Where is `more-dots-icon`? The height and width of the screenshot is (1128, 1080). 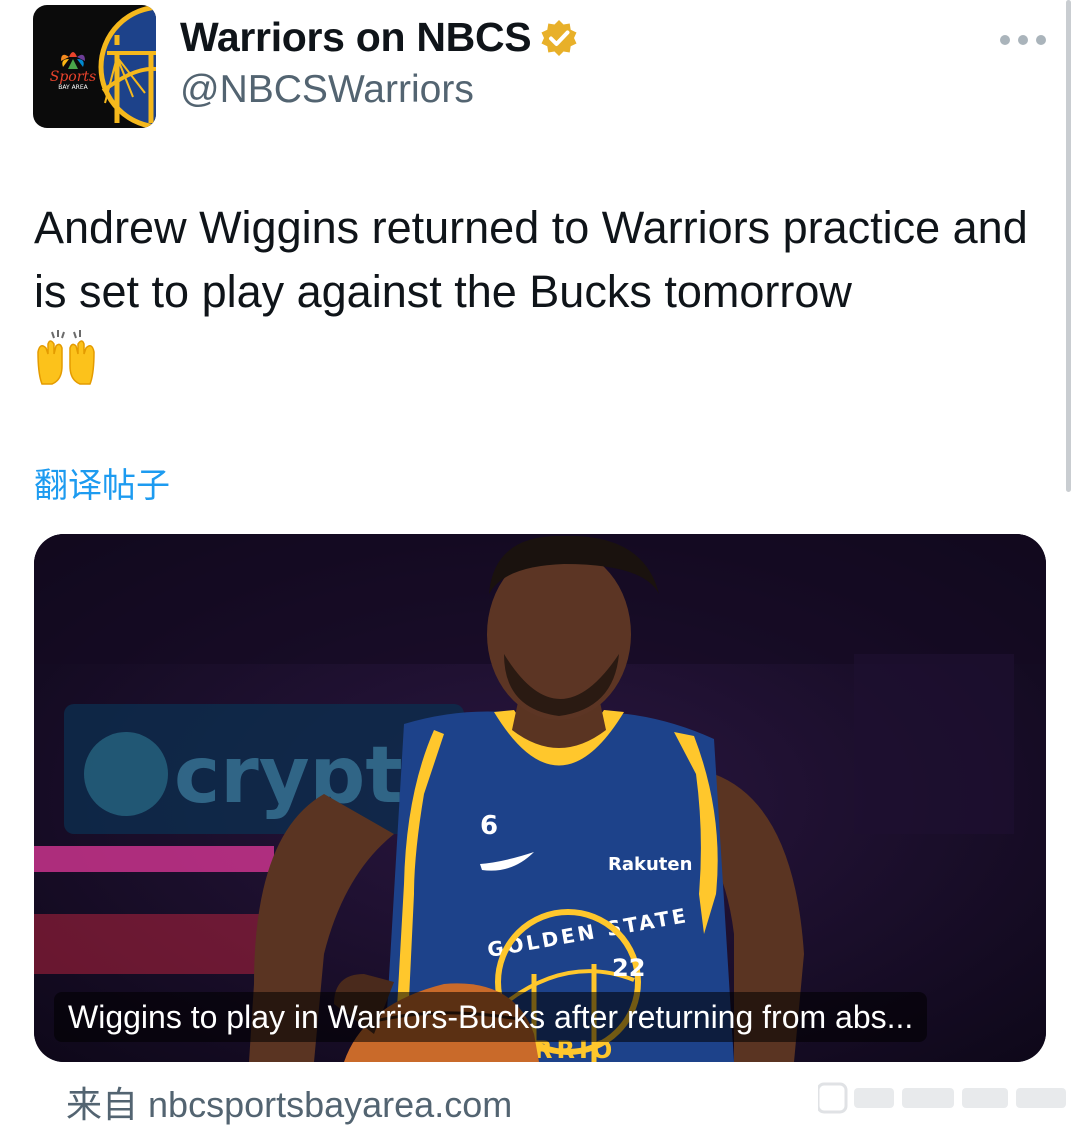 more-dots-icon is located at coordinates (1023, 40).